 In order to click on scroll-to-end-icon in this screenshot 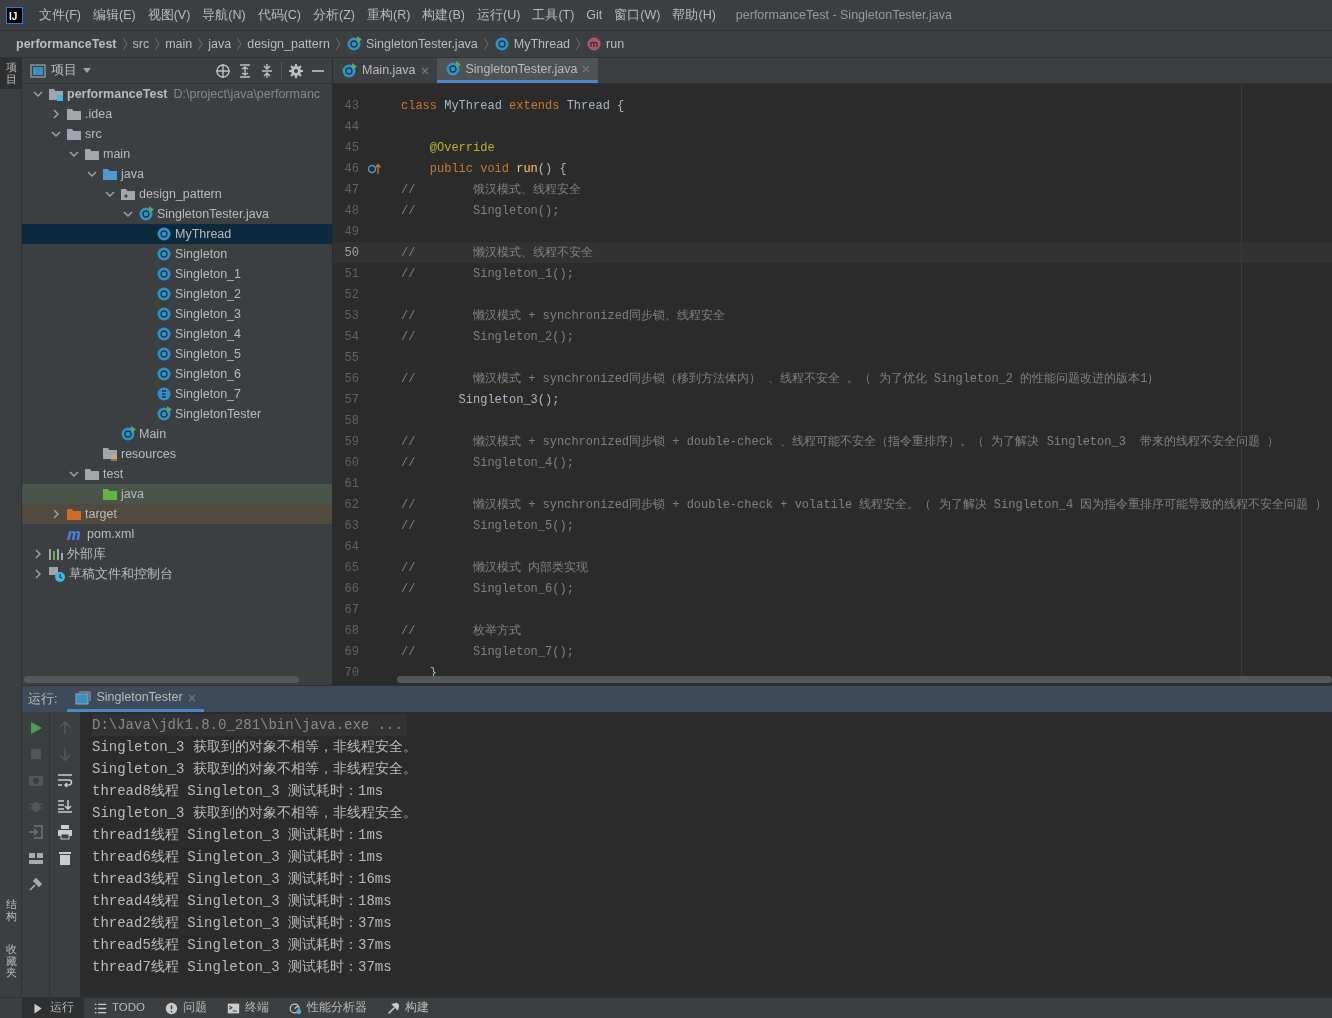, I will do `click(65, 806)`.